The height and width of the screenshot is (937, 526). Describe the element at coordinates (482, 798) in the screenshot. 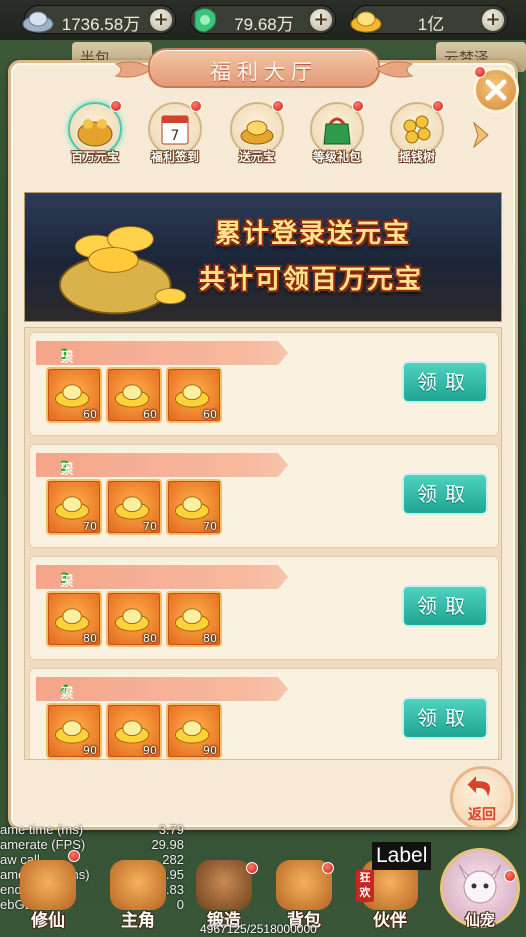

I see `back-button: 返回` at that location.